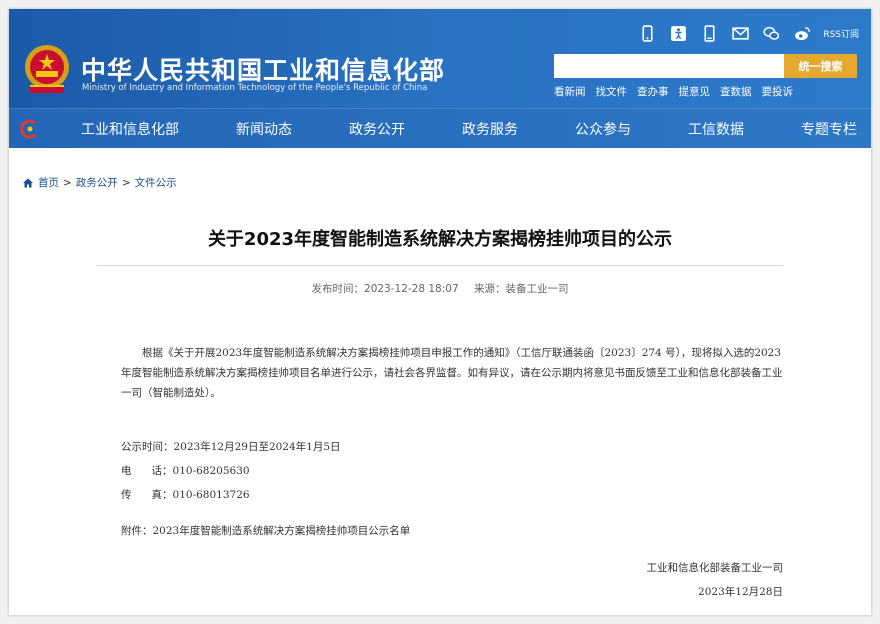 Image resolution: width=880 pixels, height=624 pixels. What do you see at coordinates (231, 447) in the screenshot?
I see `notice-period: 公示时间：2023年12月29日至2024年1月5日` at bounding box center [231, 447].